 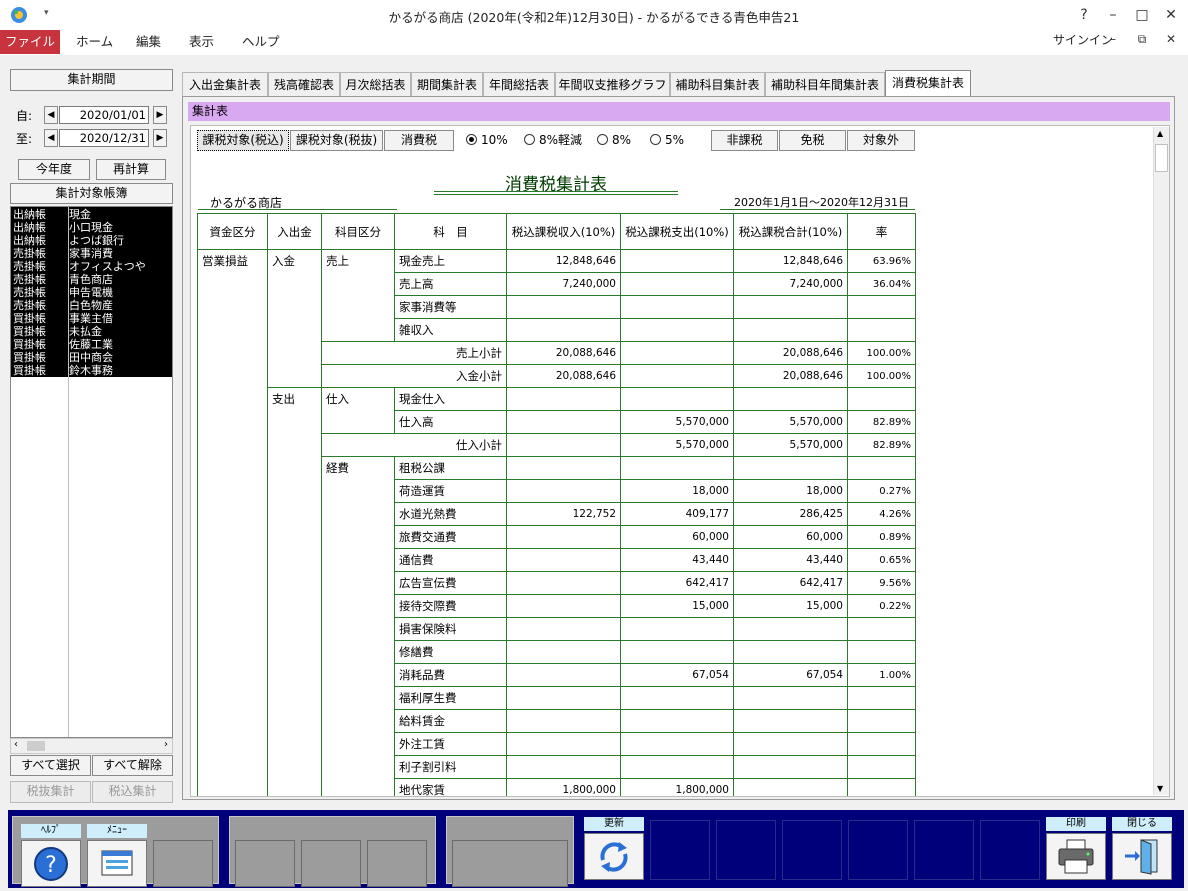 What do you see at coordinates (63, 253) in the screenshot?
I see `ledger-item: 売掛帳 家事消費` at bounding box center [63, 253].